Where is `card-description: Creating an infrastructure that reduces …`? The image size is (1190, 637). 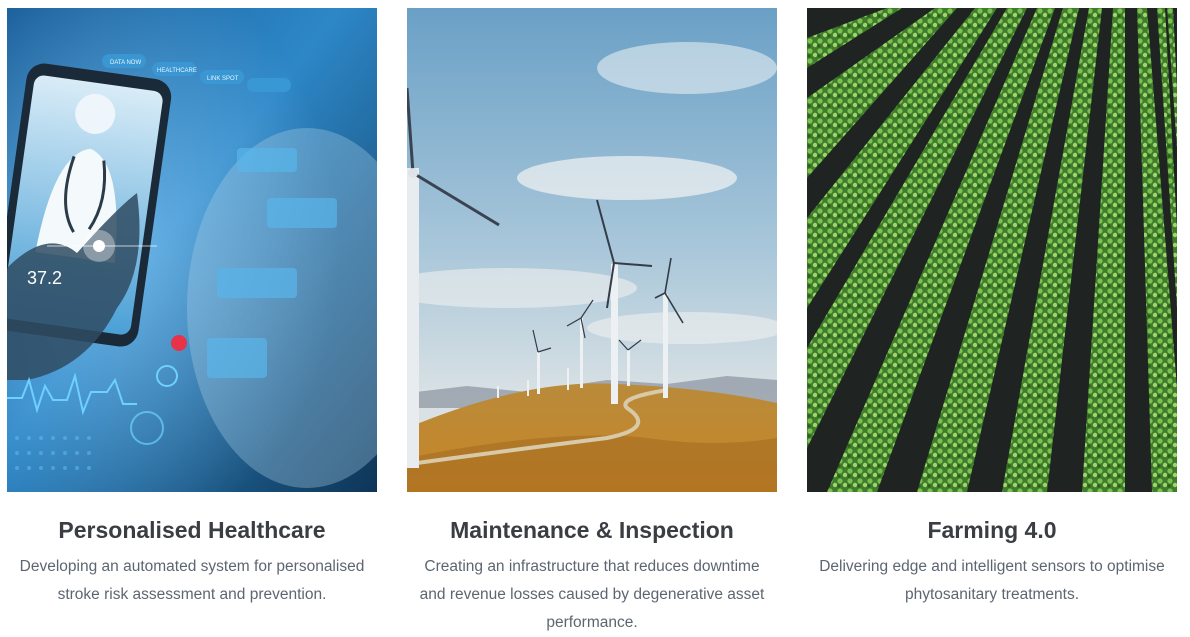 card-description: Creating an infrastructure that reduces … is located at coordinates (592, 594).